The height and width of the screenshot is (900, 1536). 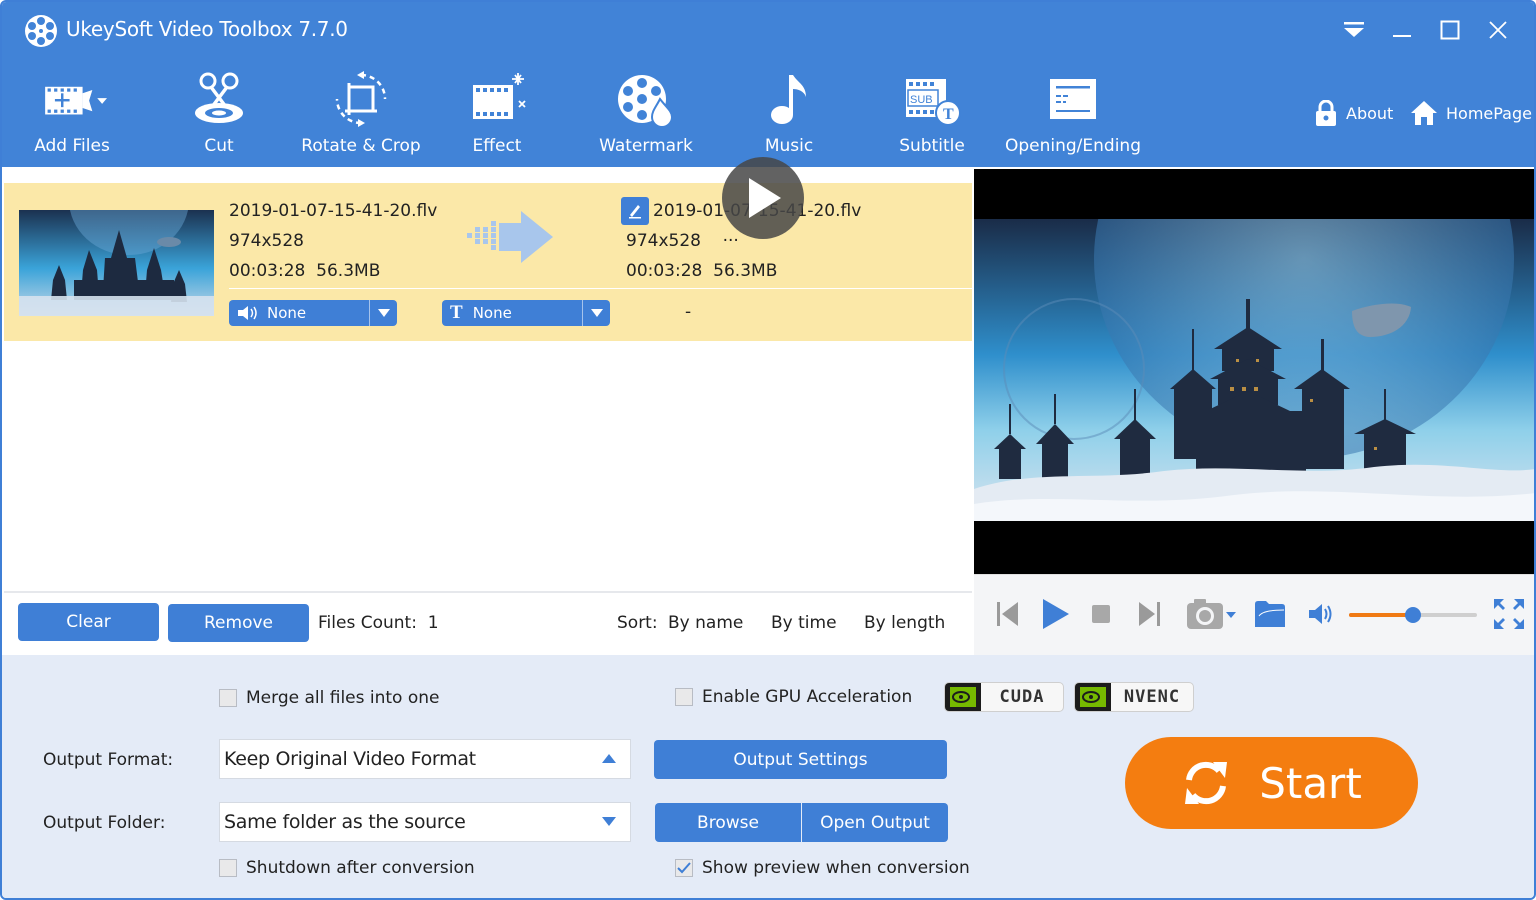 I want to click on toolbar-effect: Effect, so click(x=497, y=116).